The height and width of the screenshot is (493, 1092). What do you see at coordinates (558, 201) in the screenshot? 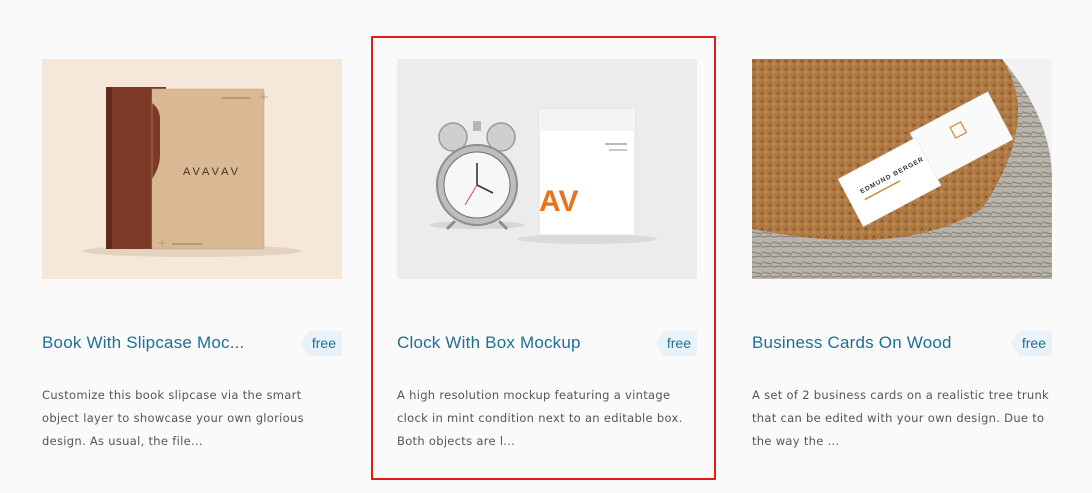
I see `box-logo-text: AV` at bounding box center [558, 201].